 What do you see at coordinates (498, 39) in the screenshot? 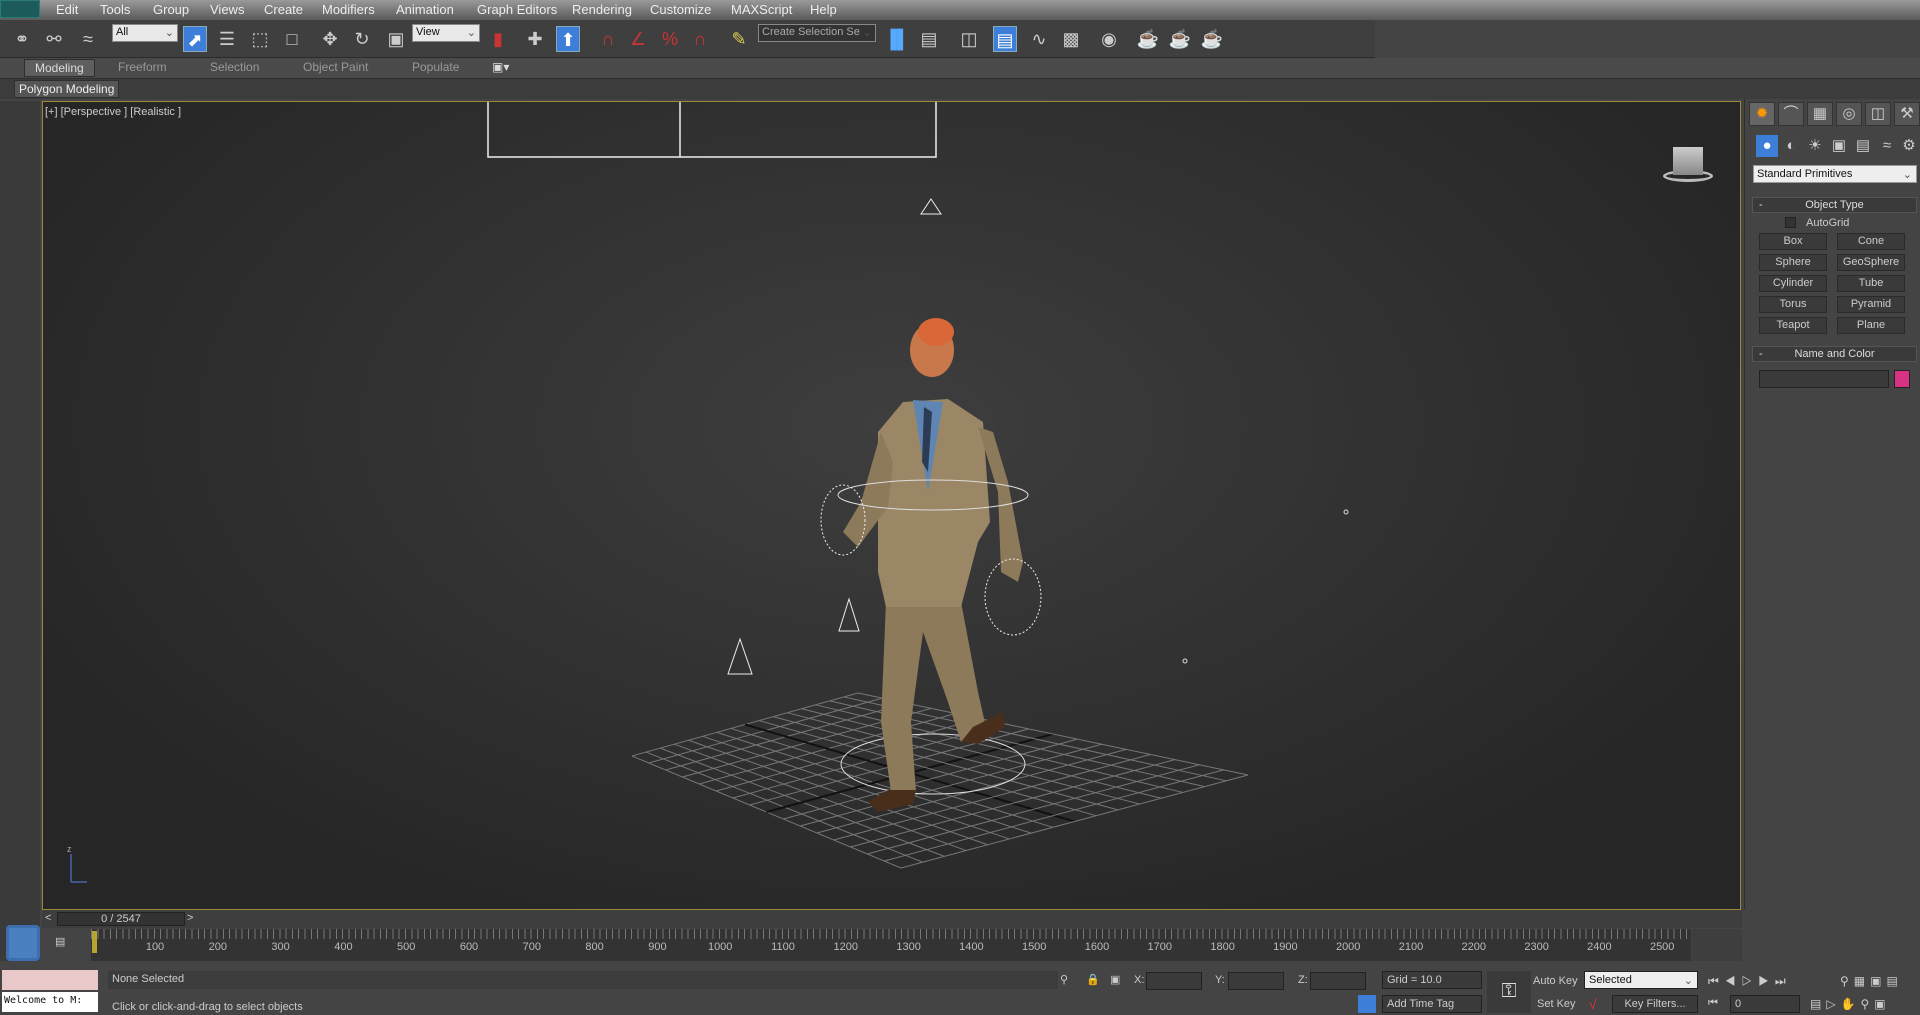
I see `pivot-center-icon: ▮` at bounding box center [498, 39].